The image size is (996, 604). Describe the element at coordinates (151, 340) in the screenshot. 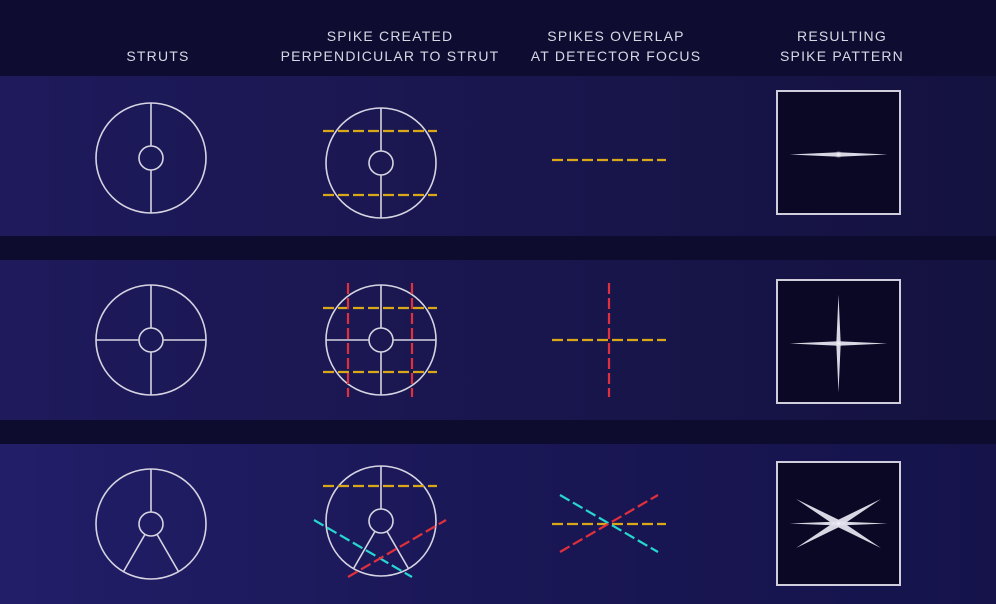

I see `struts-row-2-secondary-mirror` at that location.